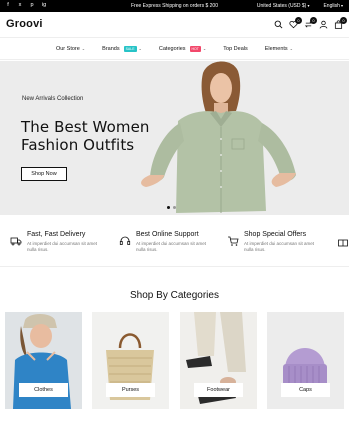 Image resolution: width=349 pixels, height=423 pixels. Describe the element at coordinates (43, 390) in the screenshot. I see `category-label: Clothes` at that location.